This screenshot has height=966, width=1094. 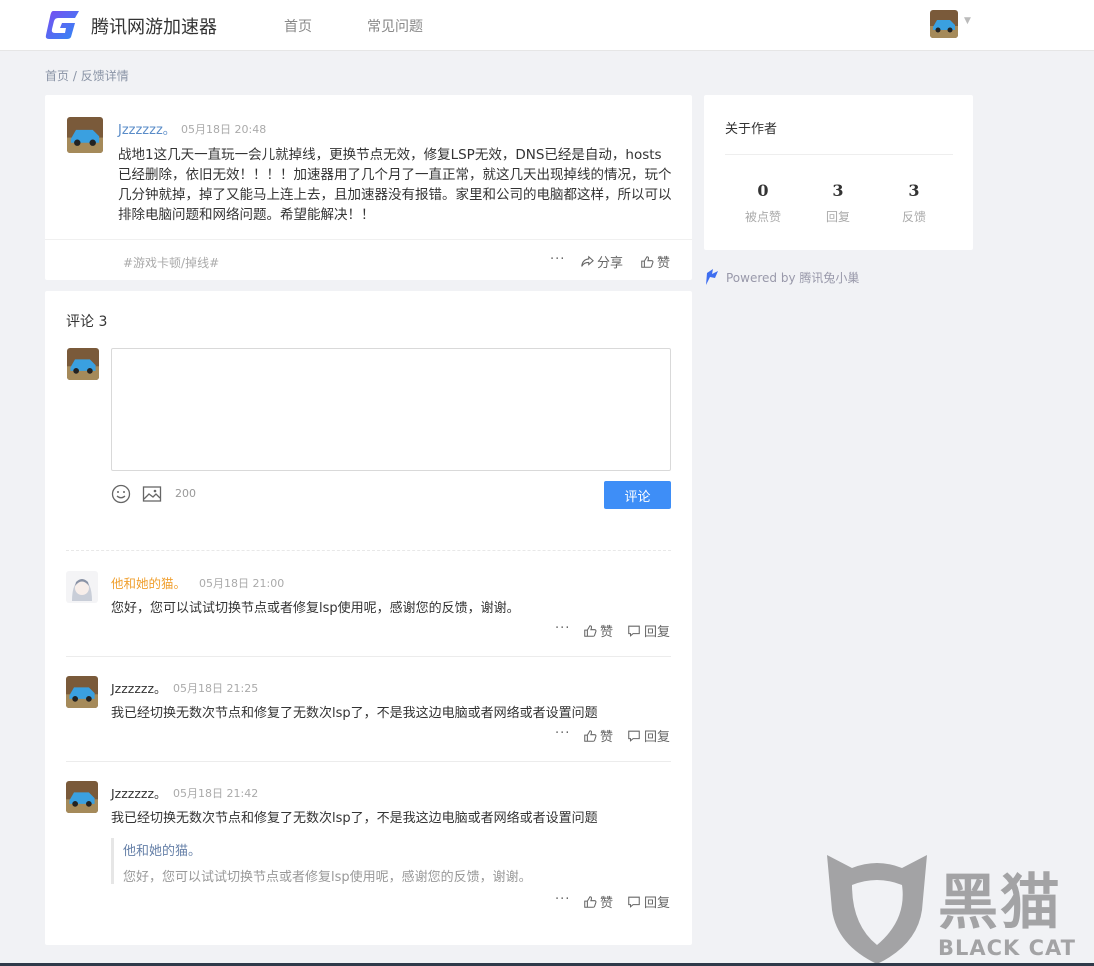 I want to click on char-count: 200, so click(x=185, y=493).